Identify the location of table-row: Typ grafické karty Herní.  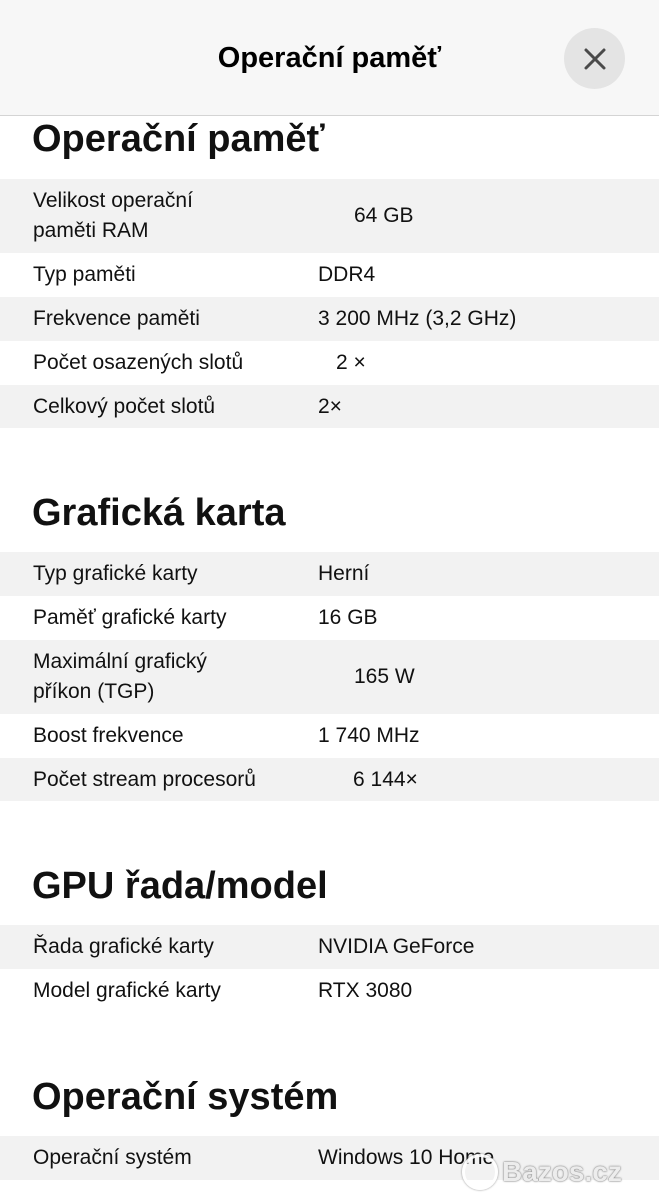
(329, 574).